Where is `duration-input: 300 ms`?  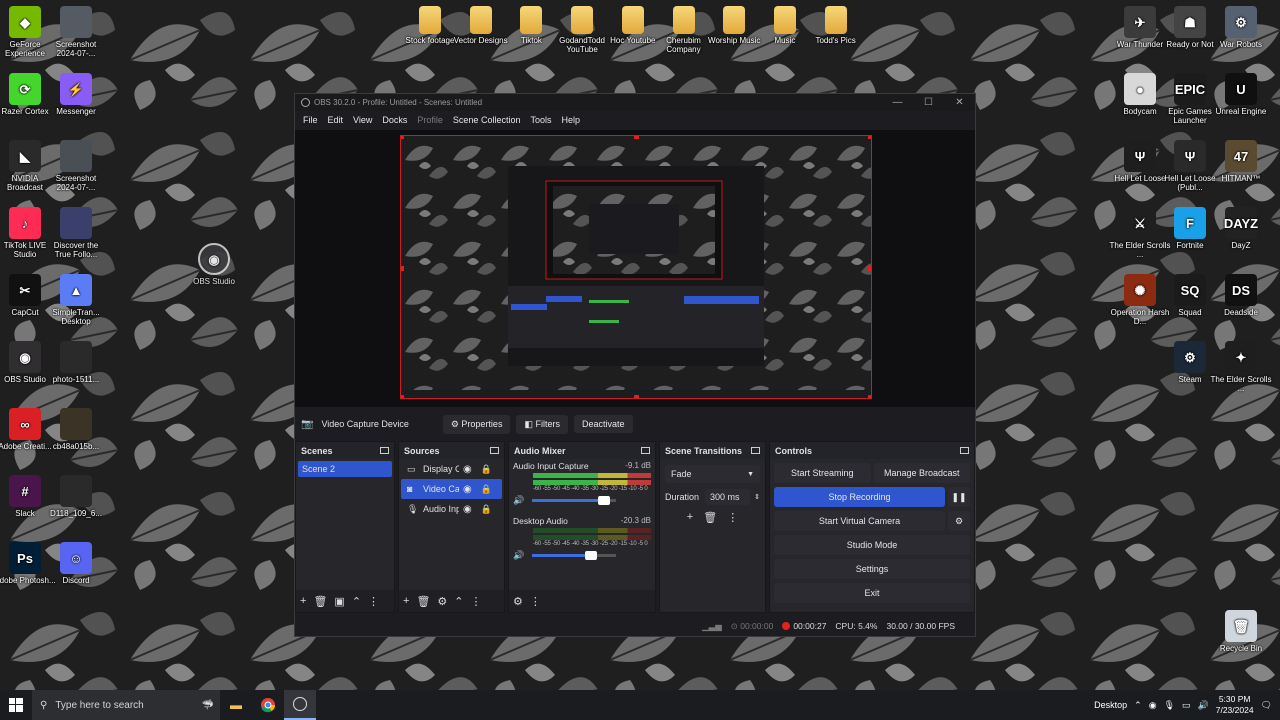
duration-input: 300 ms is located at coordinates (728, 497).